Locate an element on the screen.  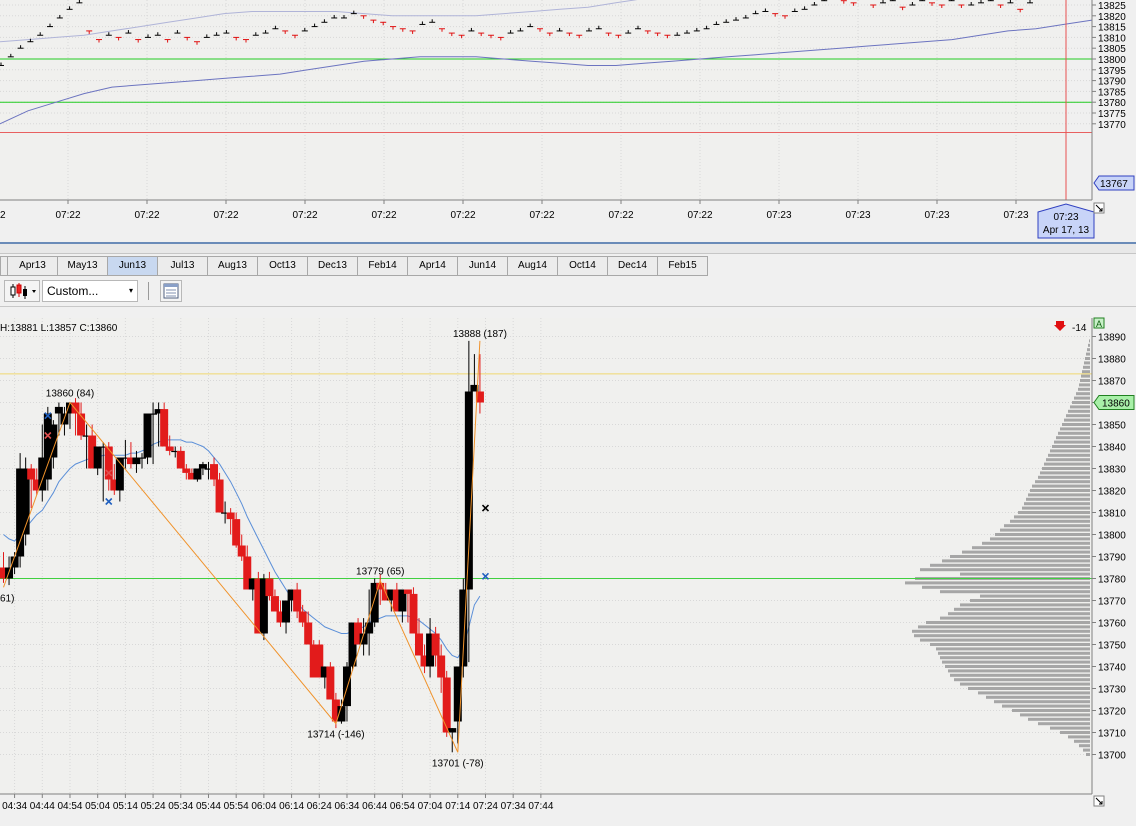
time-label: 04:34 is located at coordinates (14, 806).